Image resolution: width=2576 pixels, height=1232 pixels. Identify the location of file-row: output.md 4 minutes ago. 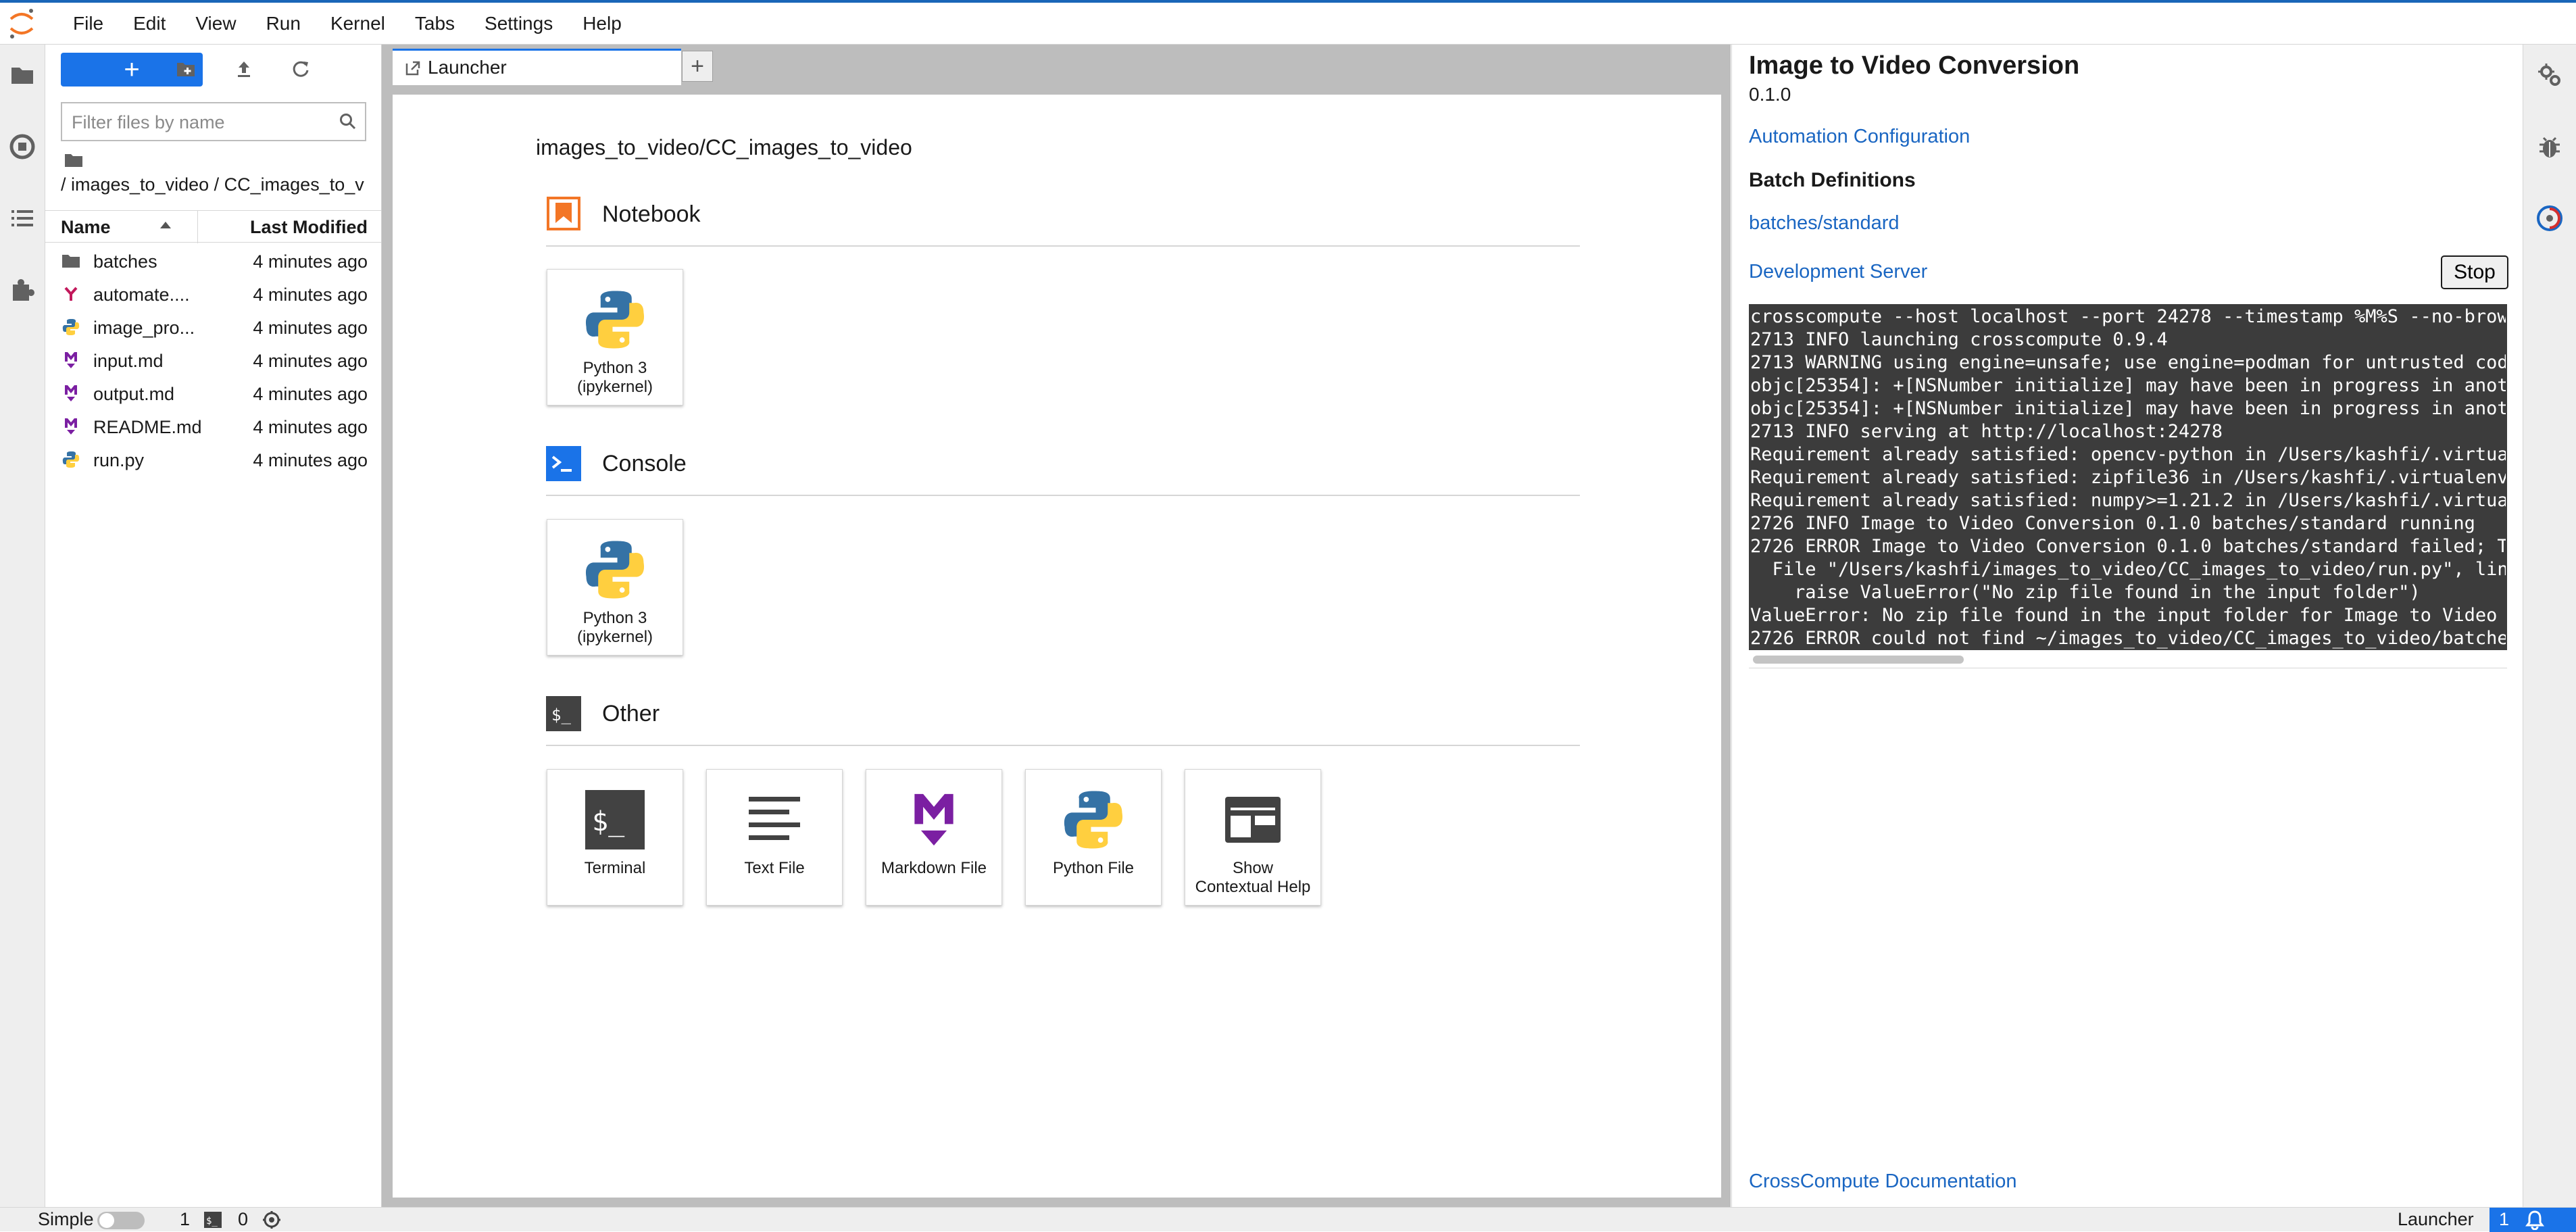
(213, 393).